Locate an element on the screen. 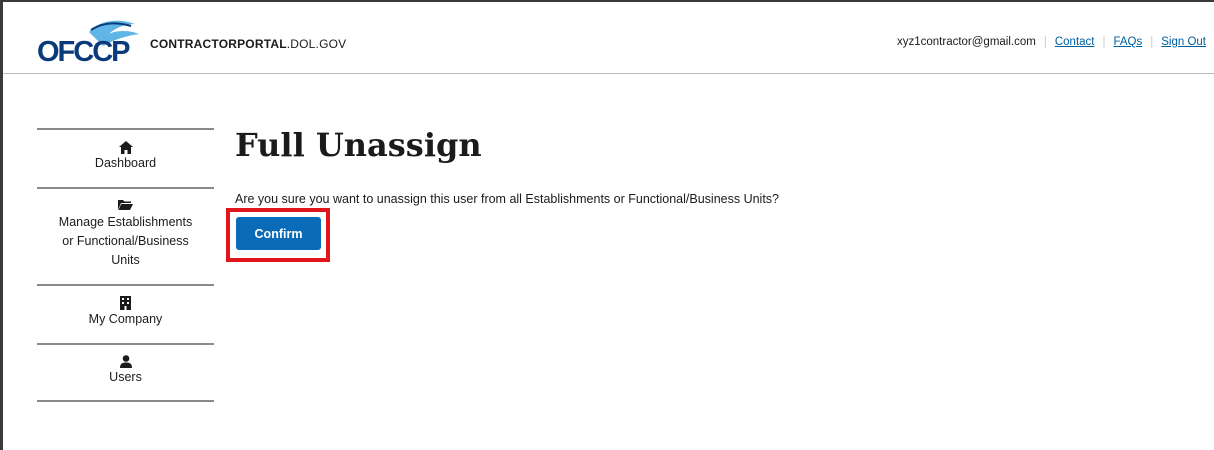 This screenshot has height=450, width=1214. folder-icon is located at coordinates (125, 205).